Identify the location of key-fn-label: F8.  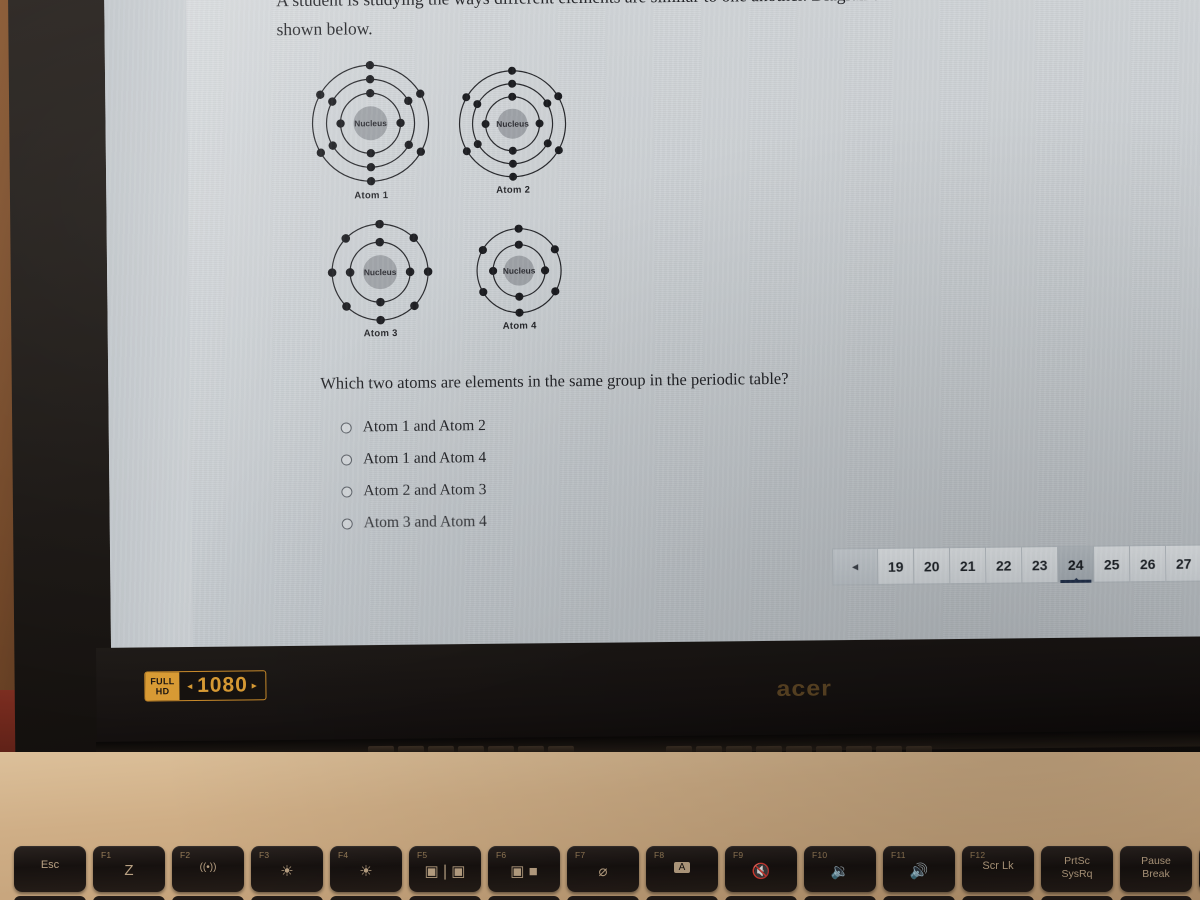
(659, 855).